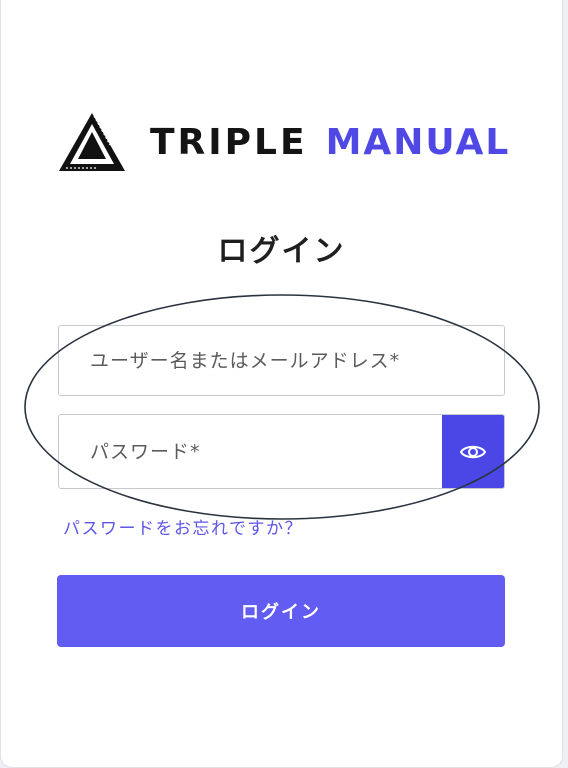 This screenshot has height=768, width=568. Describe the element at coordinates (250, 451) in the screenshot. I see `password-input` at that location.